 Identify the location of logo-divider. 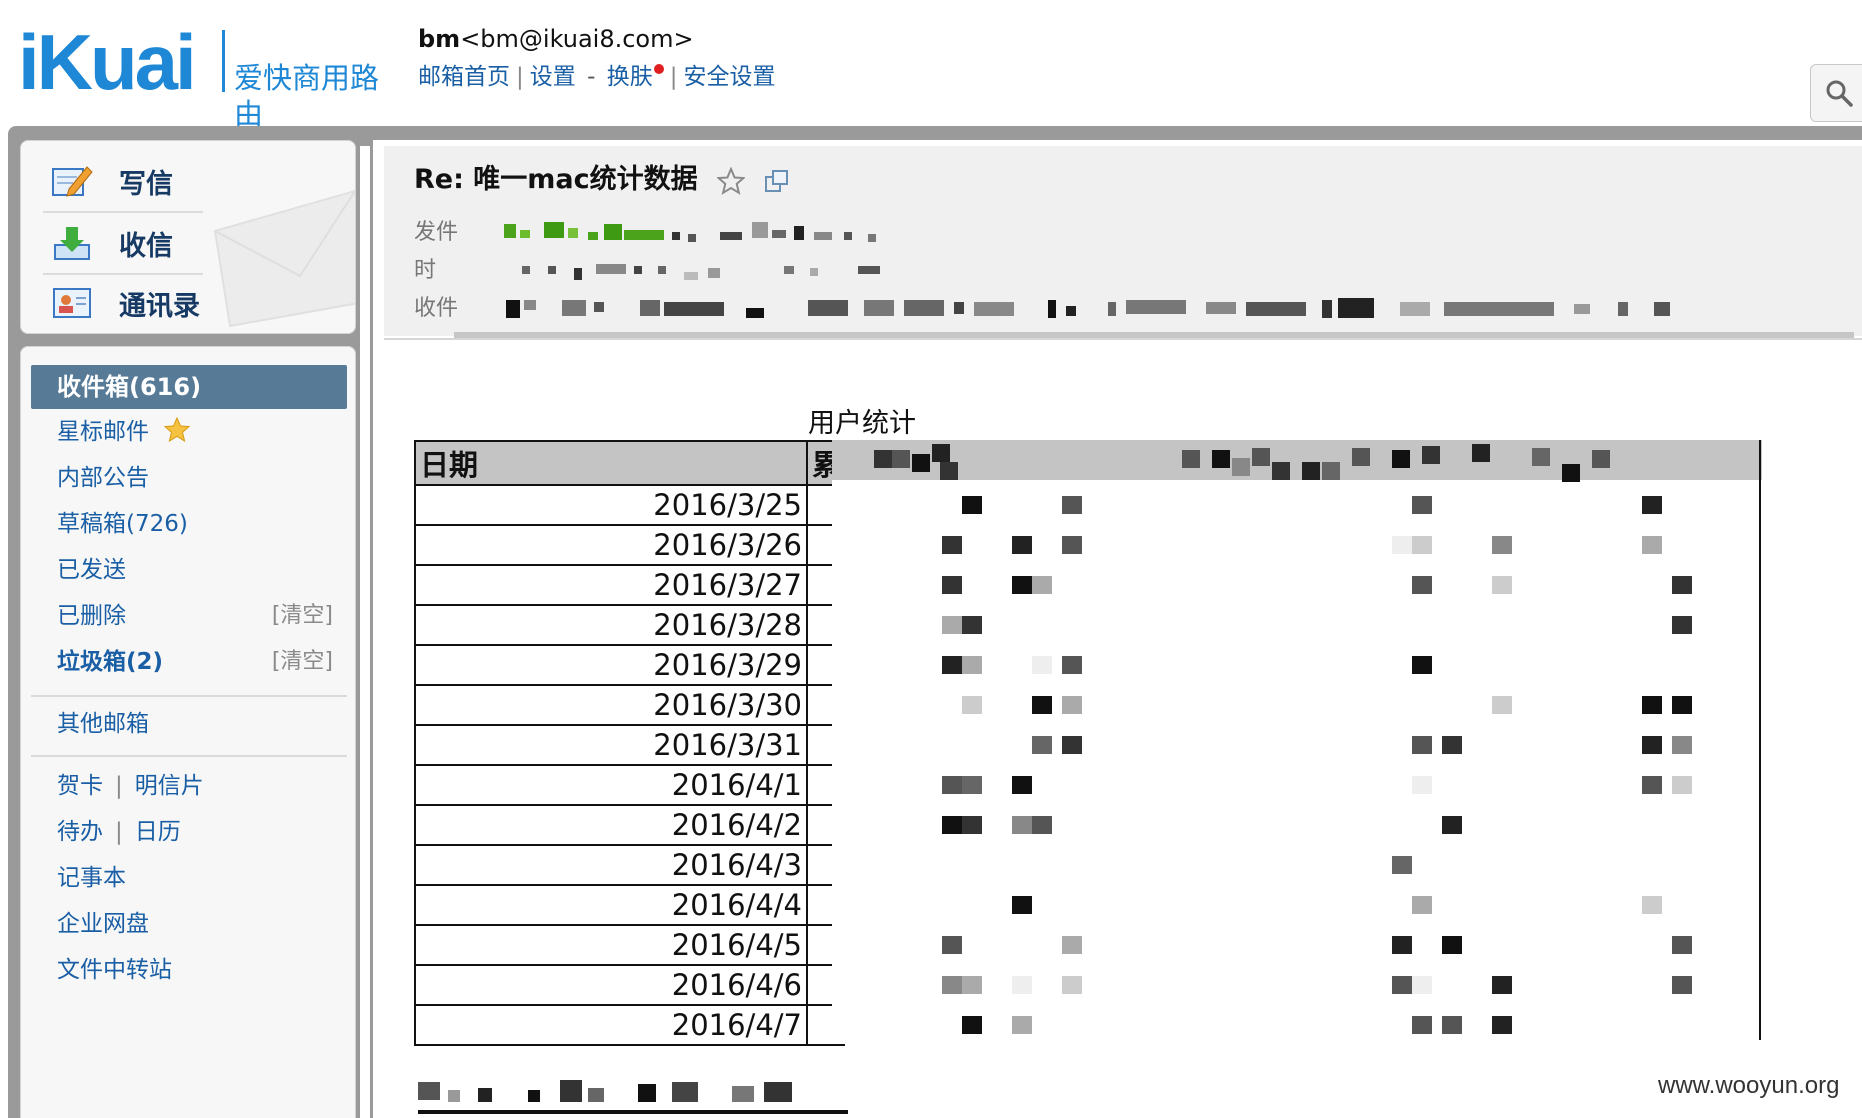
(223, 61).